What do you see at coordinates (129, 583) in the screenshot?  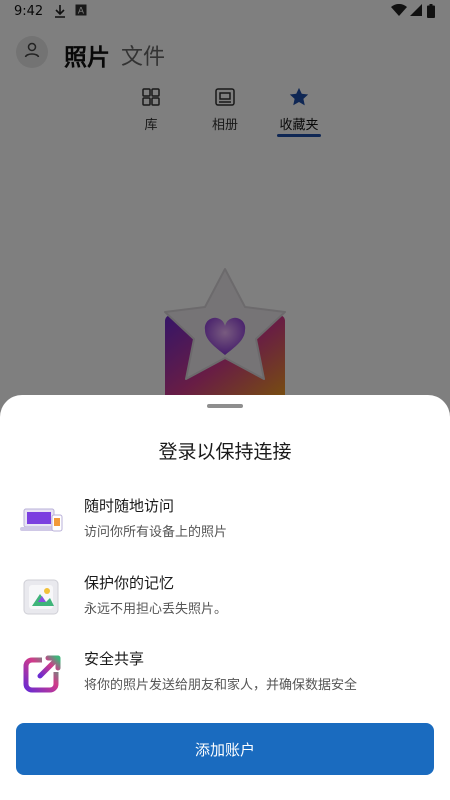 I see `feature-title: 保护你的记忆` at bounding box center [129, 583].